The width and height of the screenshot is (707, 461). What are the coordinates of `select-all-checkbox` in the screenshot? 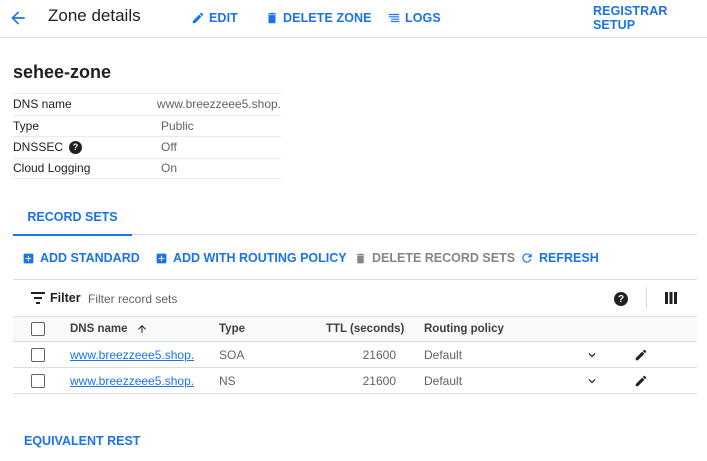 It's located at (38, 329).